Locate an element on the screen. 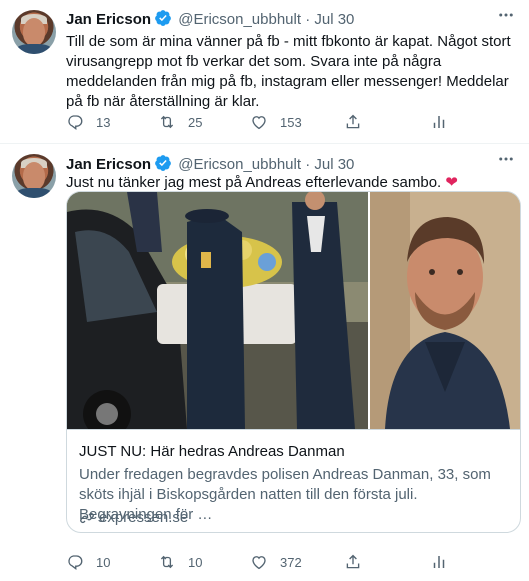  card-domain: expressen.se is located at coordinates (133, 518).